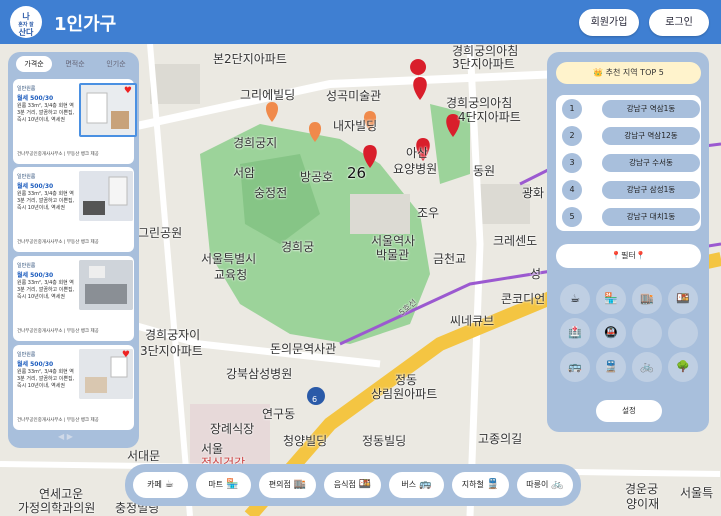 Image resolution: width=721 pixels, height=516 pixels. I want to click on category-label: 지하철, so click(472, 484).